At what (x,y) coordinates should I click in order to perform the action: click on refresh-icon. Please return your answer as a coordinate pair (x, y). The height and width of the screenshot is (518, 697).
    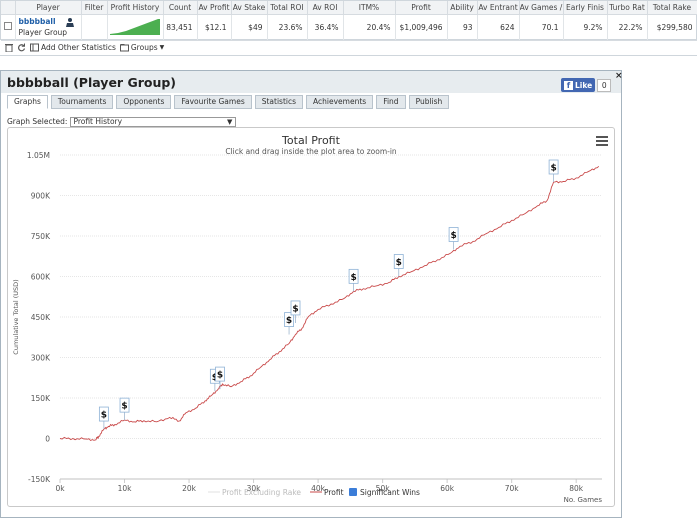
    Looking at the image, I should click on (21, 47).